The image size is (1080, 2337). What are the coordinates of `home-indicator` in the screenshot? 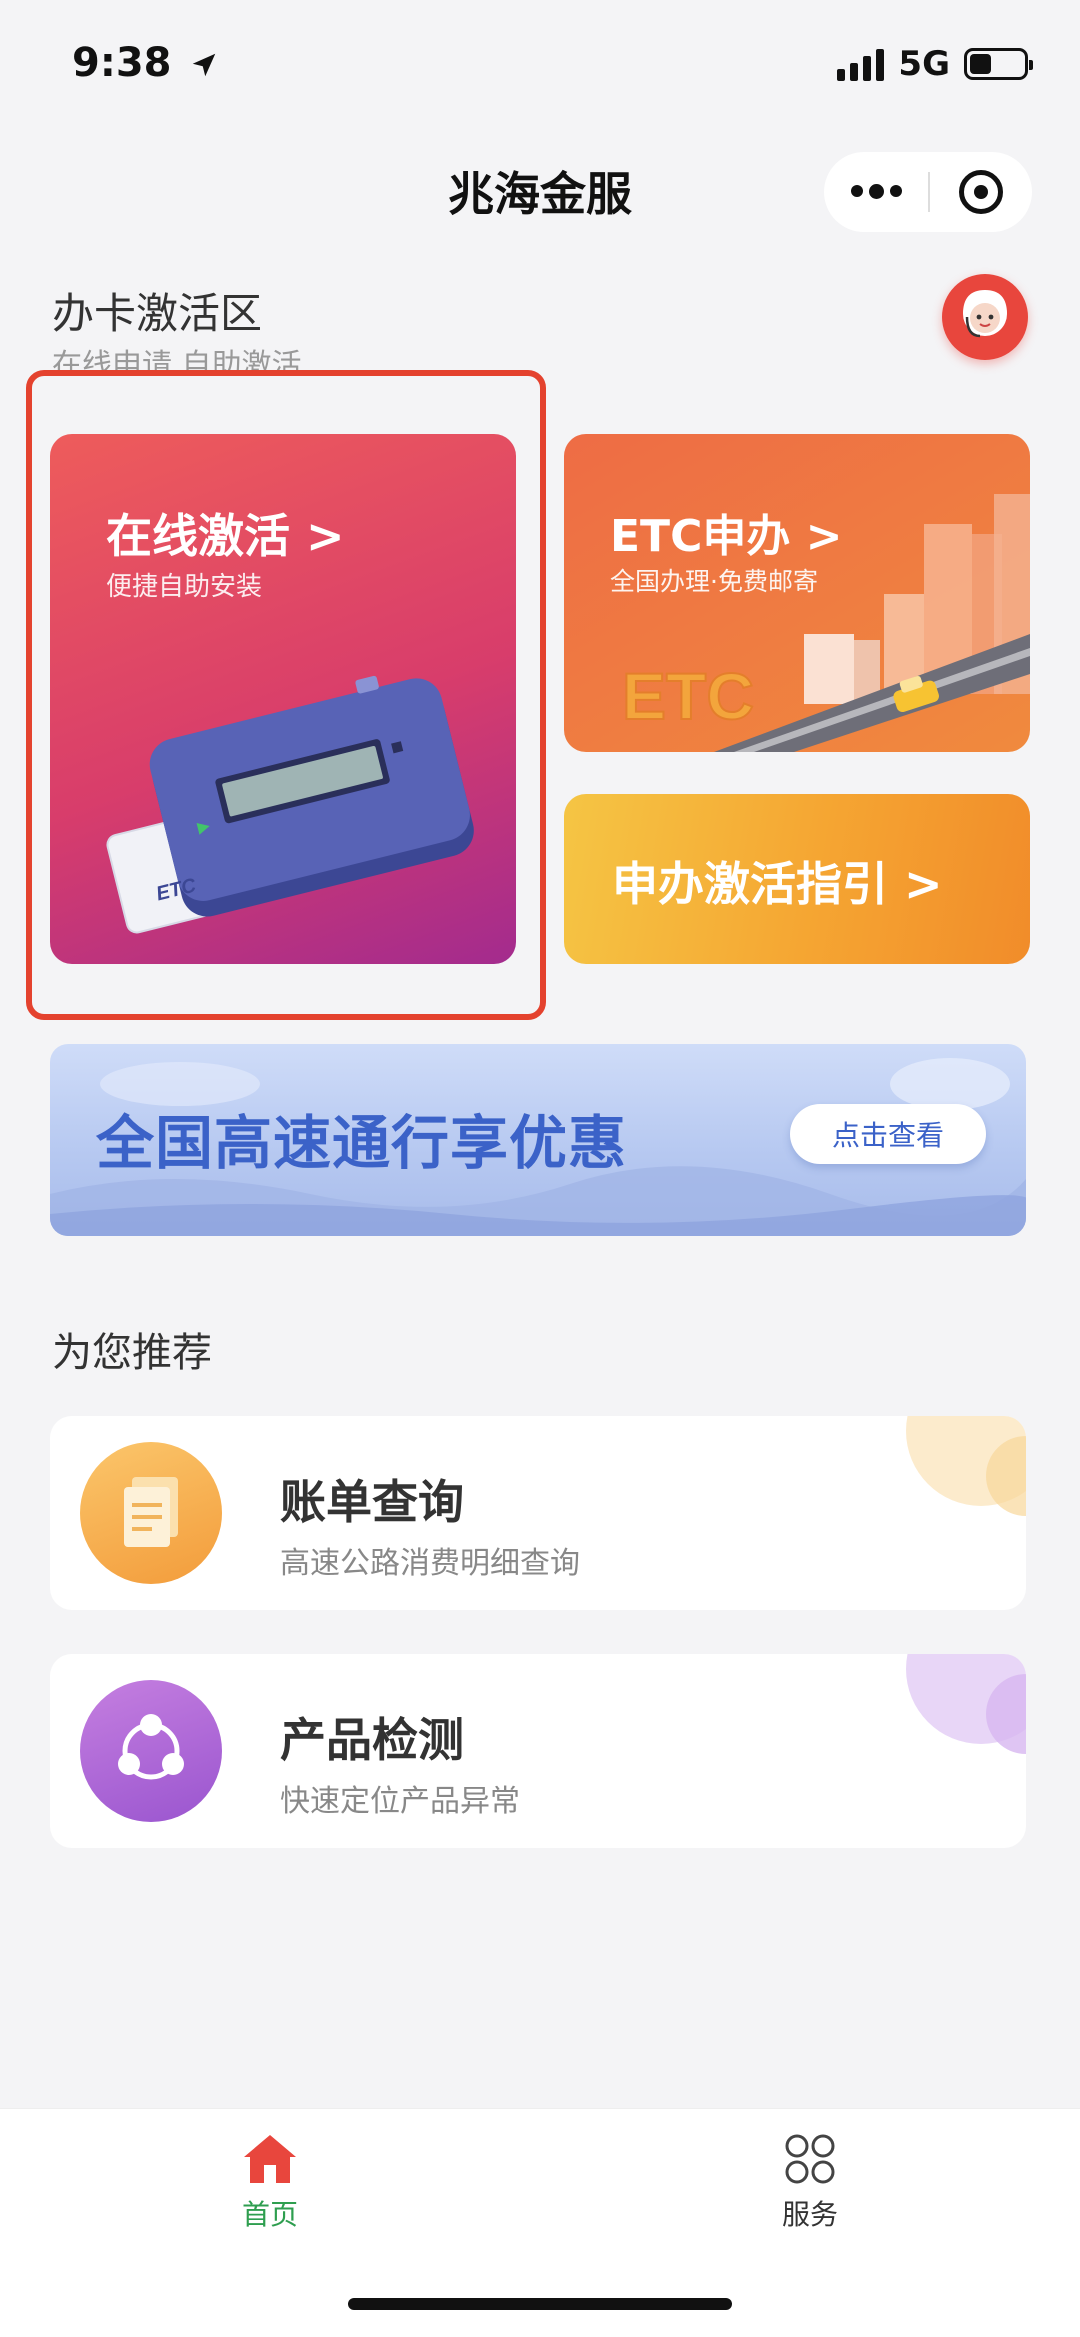 It's located at (540, 2304).